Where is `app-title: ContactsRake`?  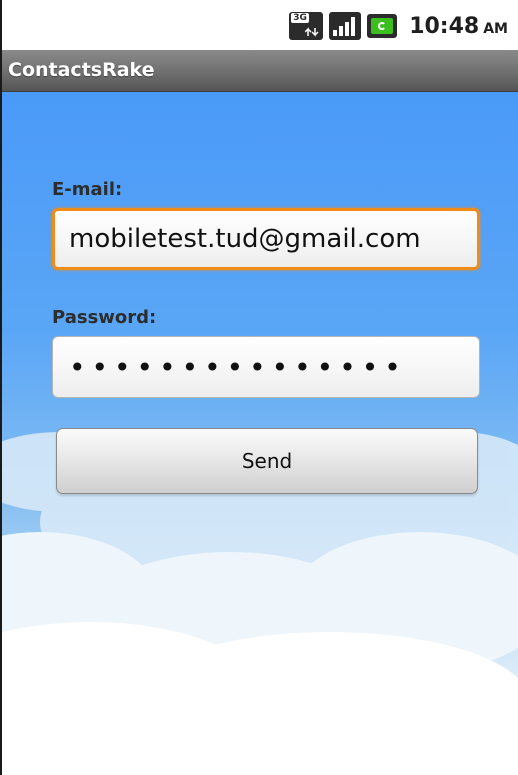 app-title: ContactsRake is located at coordinates (81, 70).